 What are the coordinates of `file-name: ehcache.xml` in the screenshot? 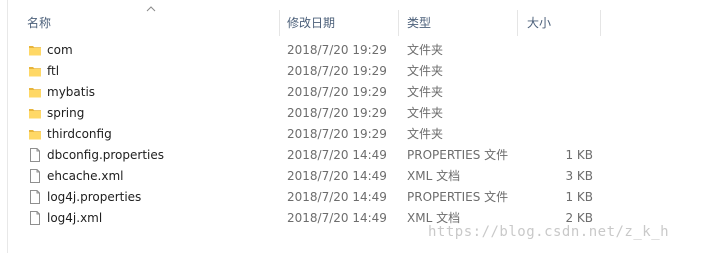 It's located at (85, 176).